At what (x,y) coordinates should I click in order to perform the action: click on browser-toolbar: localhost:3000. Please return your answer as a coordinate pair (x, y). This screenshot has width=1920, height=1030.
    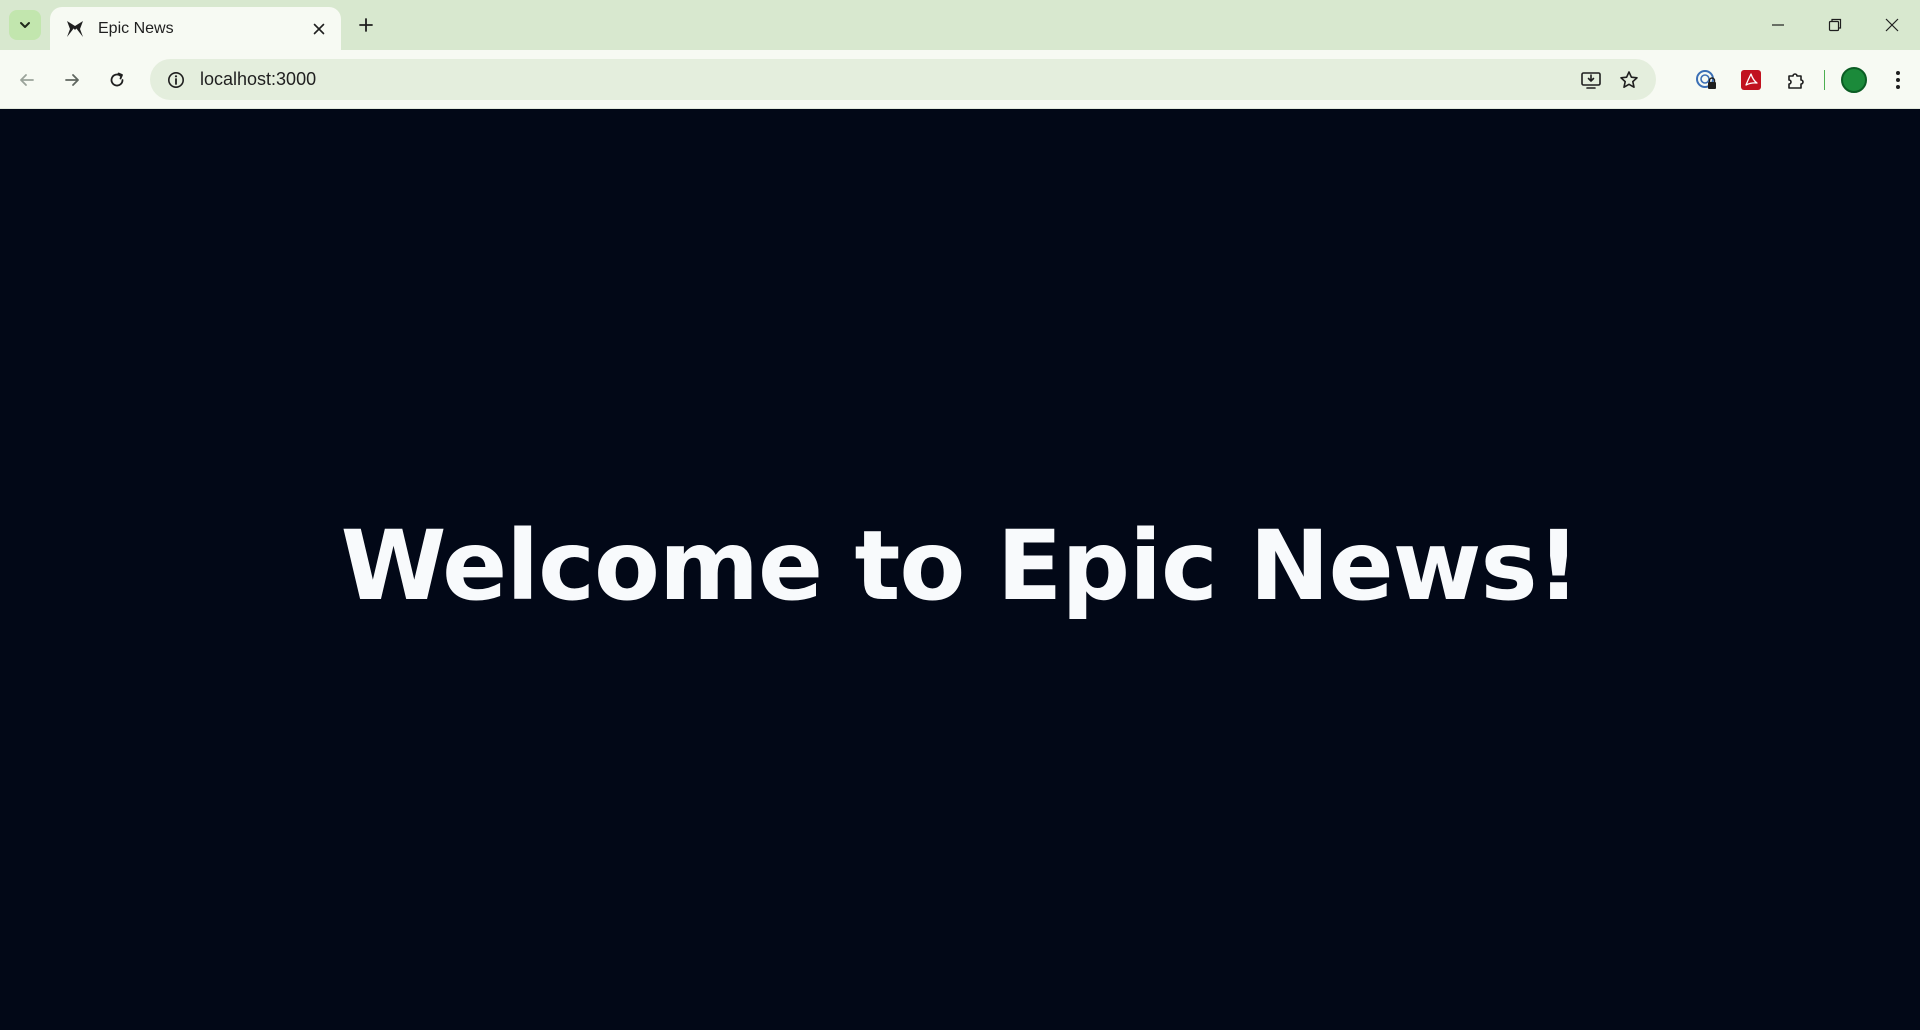
    Looking at the image, I should click on (960, 79).